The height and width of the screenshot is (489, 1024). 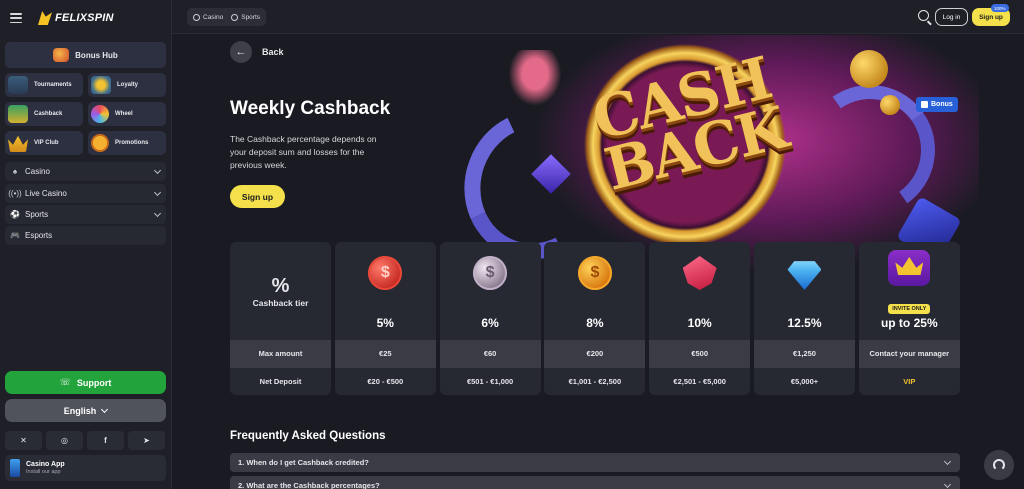 I want to click on sidebar-item-live-casino: ((•)) Live Casino, so click(x=85, y=193).